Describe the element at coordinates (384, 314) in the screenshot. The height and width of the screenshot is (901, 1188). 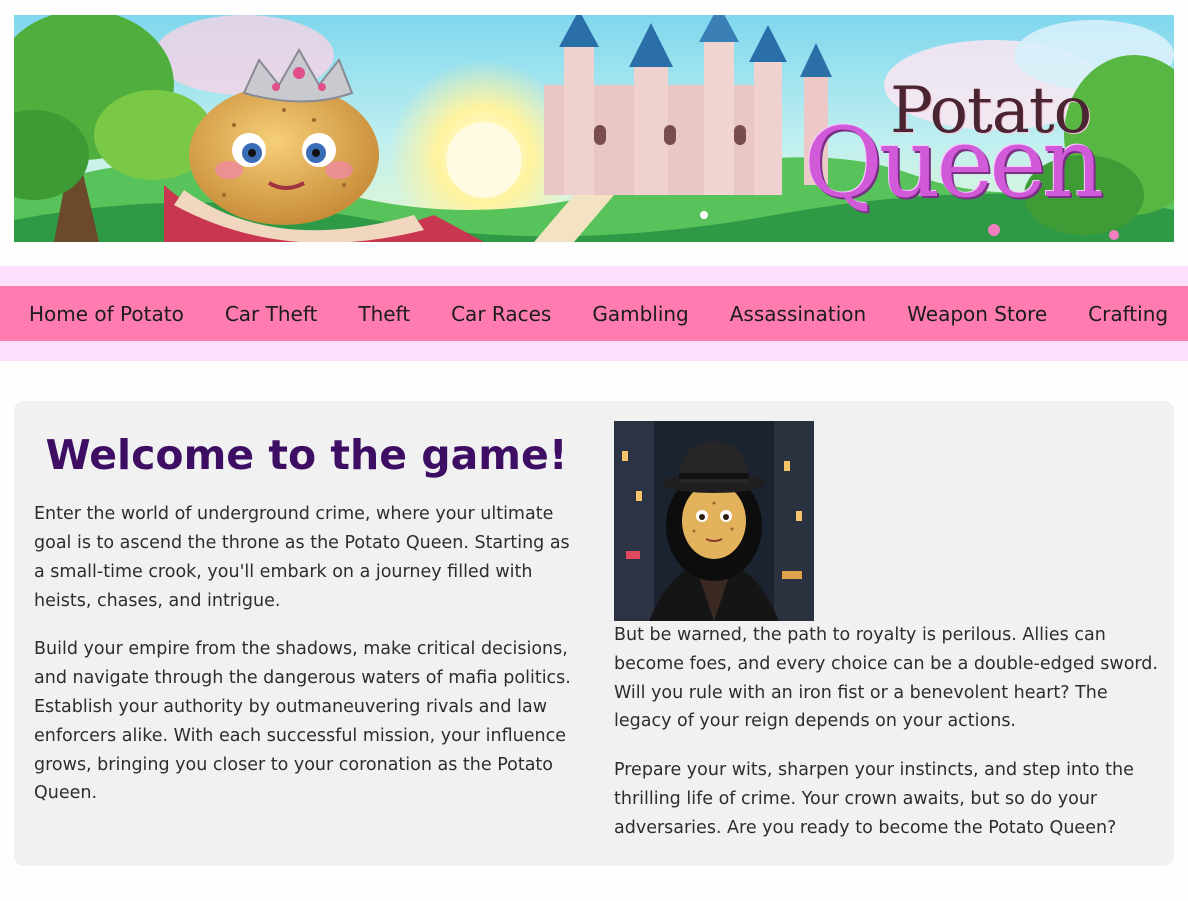
I see `nav-item-theft: Theft` at that location.